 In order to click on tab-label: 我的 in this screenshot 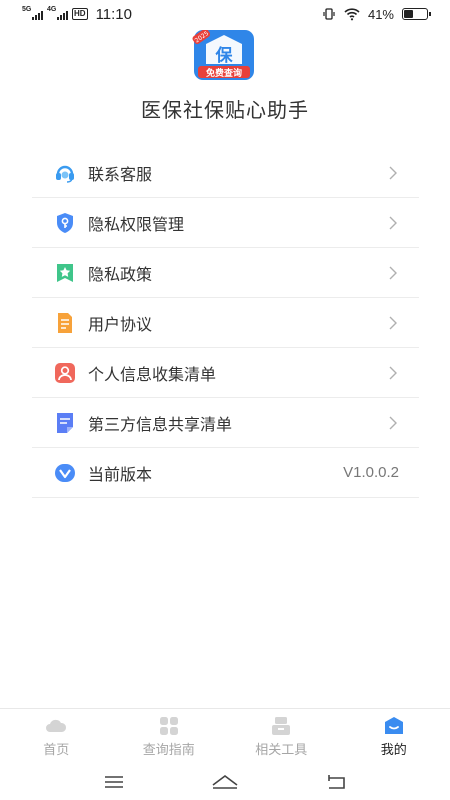, I will do `click(393, 749)`.